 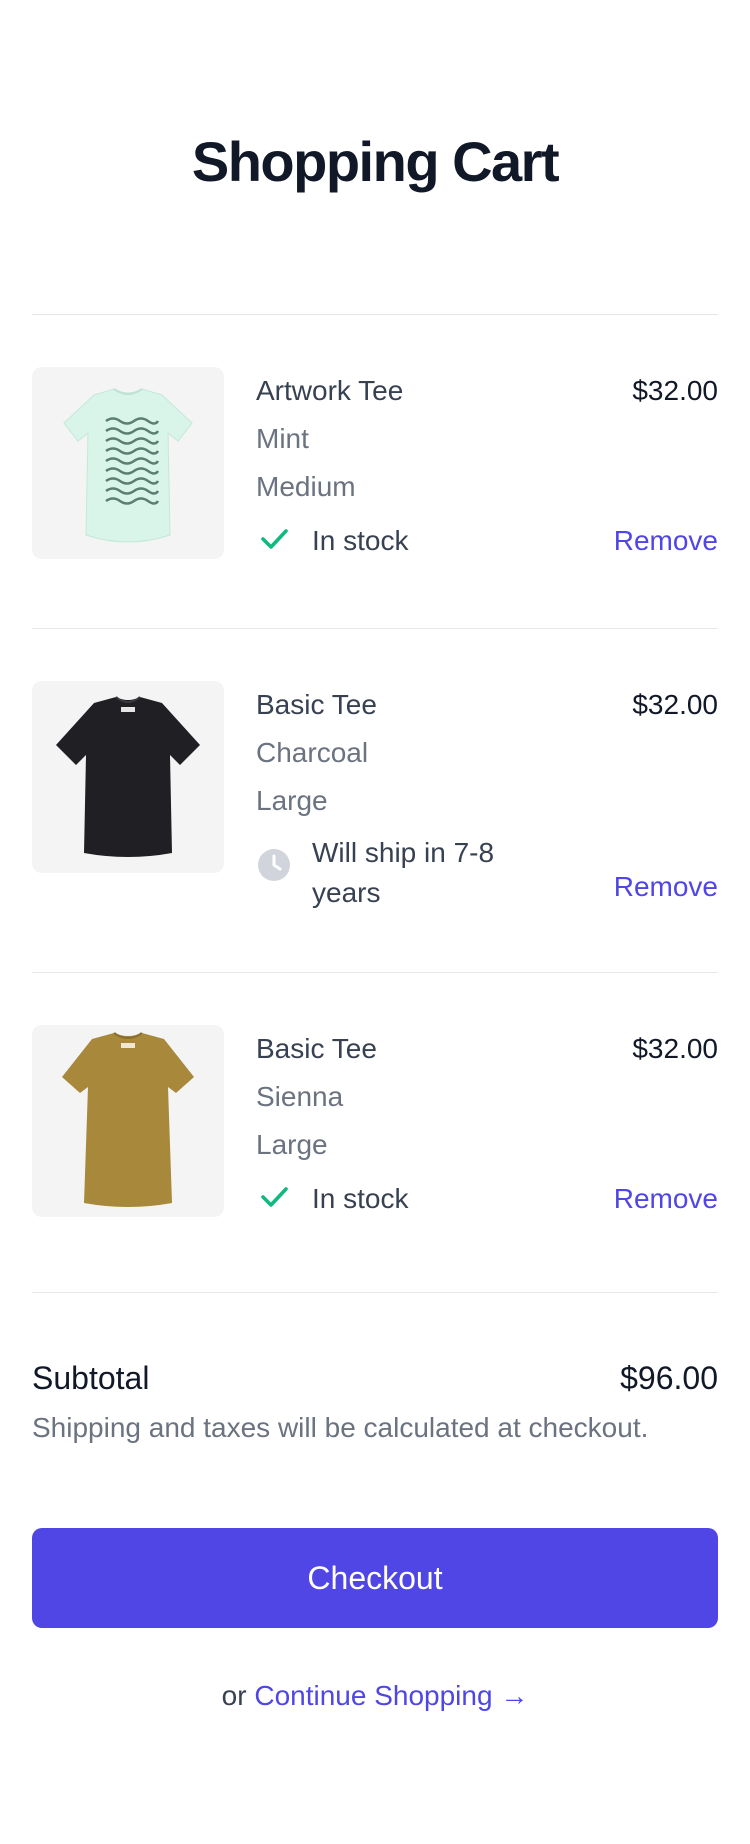 I want to click on status-line: years, so click(x=346, y=892).